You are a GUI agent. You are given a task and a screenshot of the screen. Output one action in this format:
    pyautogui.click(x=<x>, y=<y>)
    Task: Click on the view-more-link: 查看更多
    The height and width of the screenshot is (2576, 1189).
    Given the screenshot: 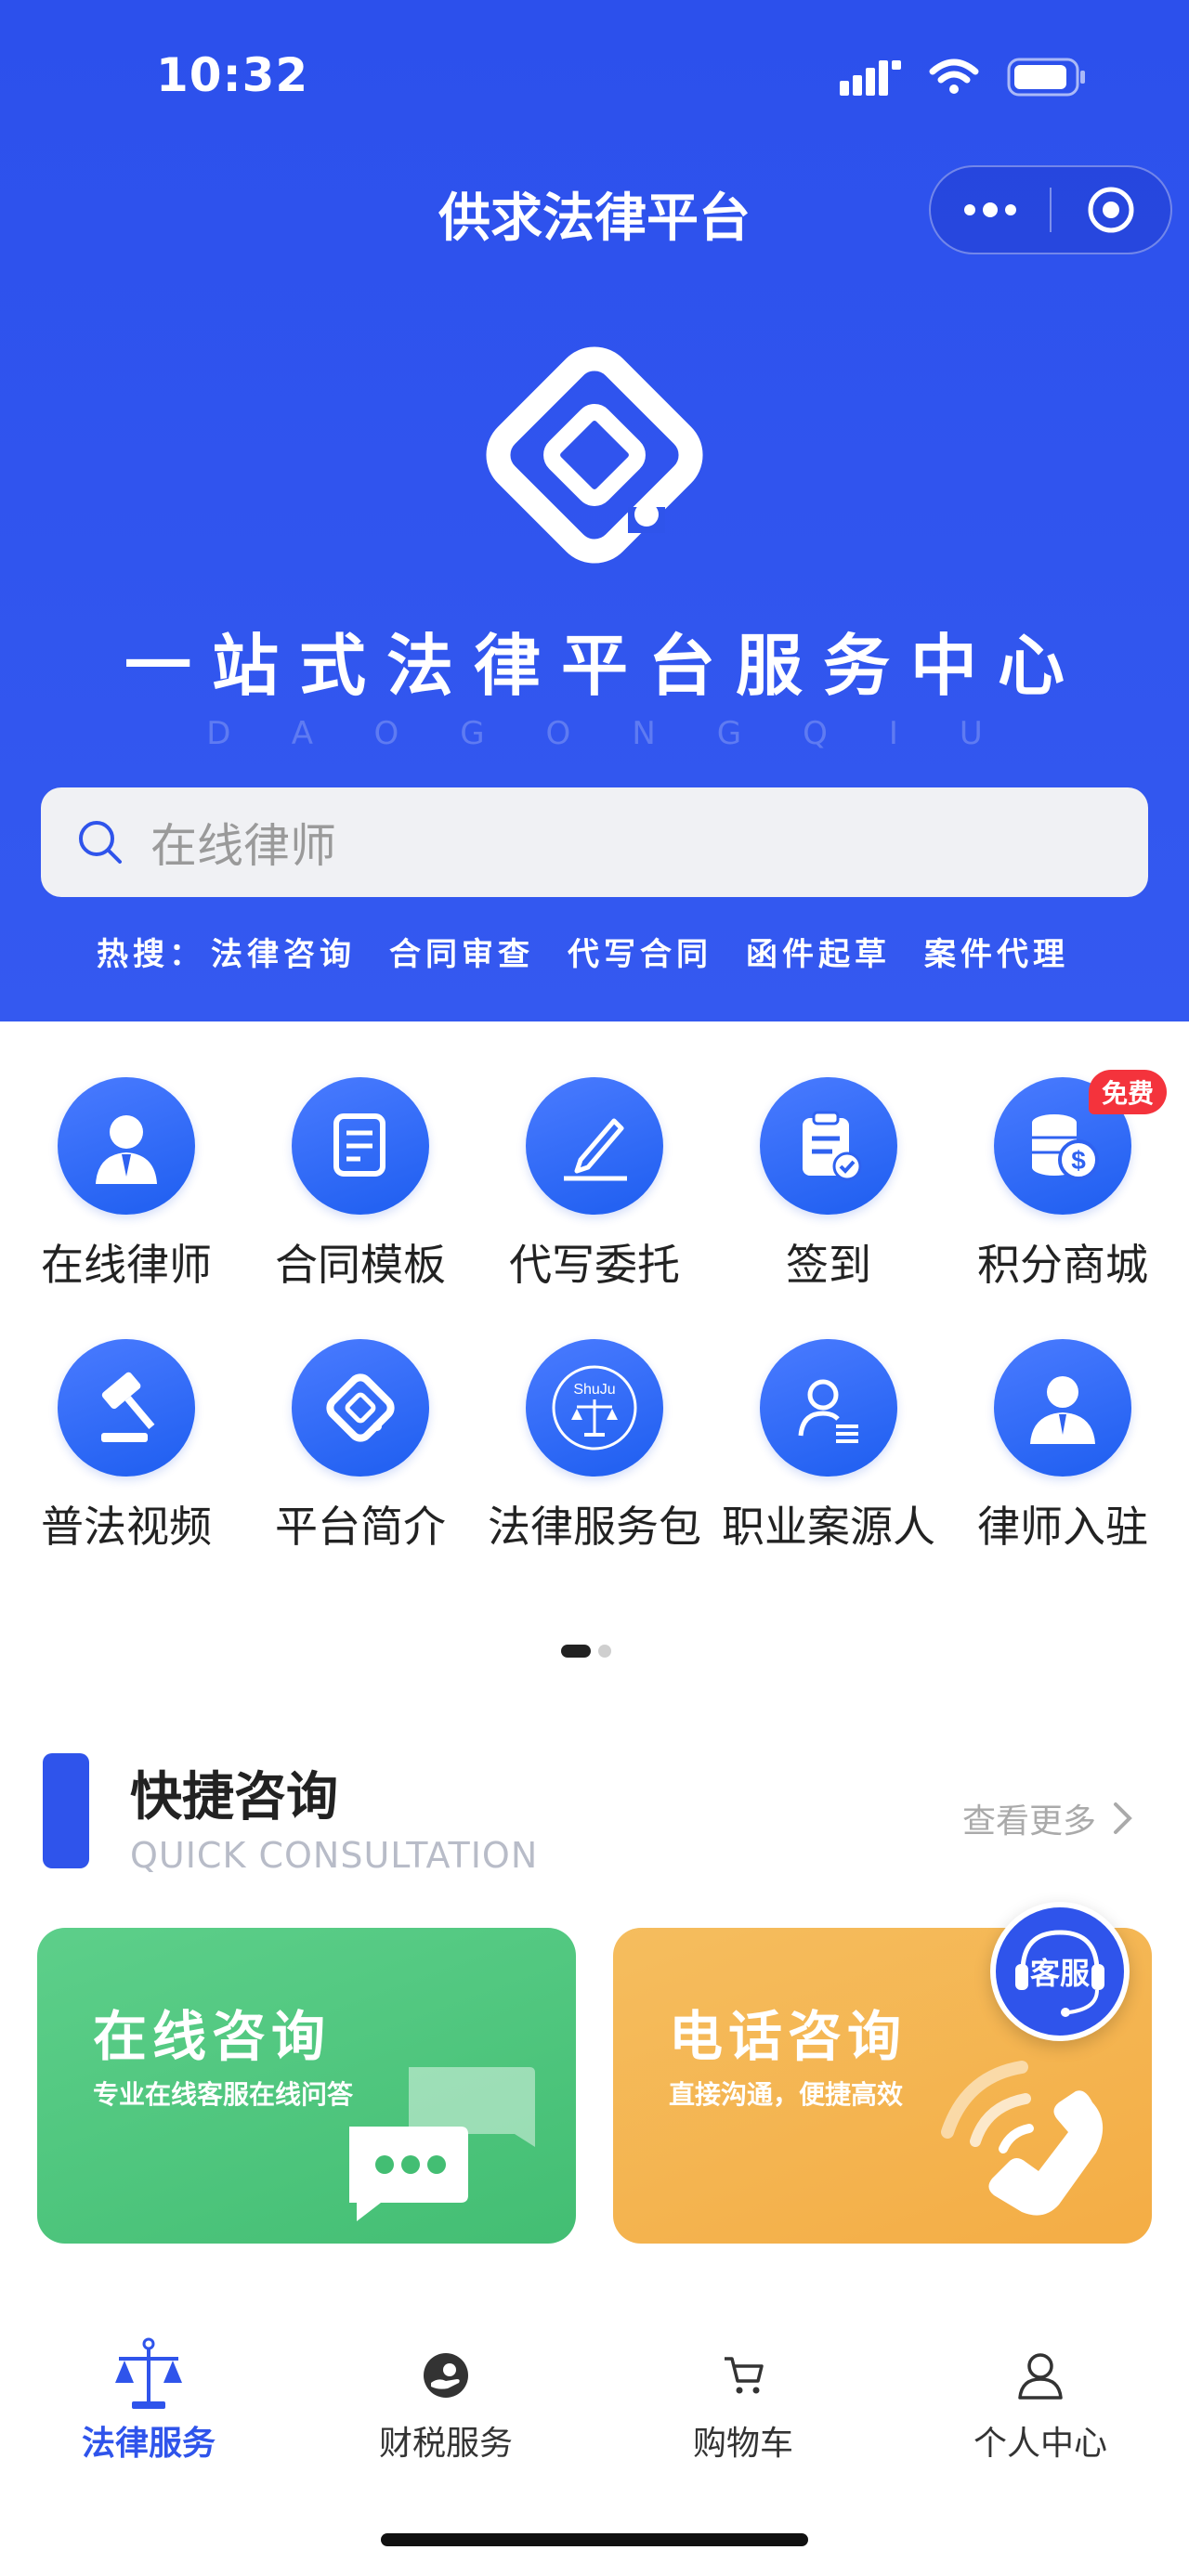 What is the action you would take?
    pyautogui.click(x=1048, y=1818)
    